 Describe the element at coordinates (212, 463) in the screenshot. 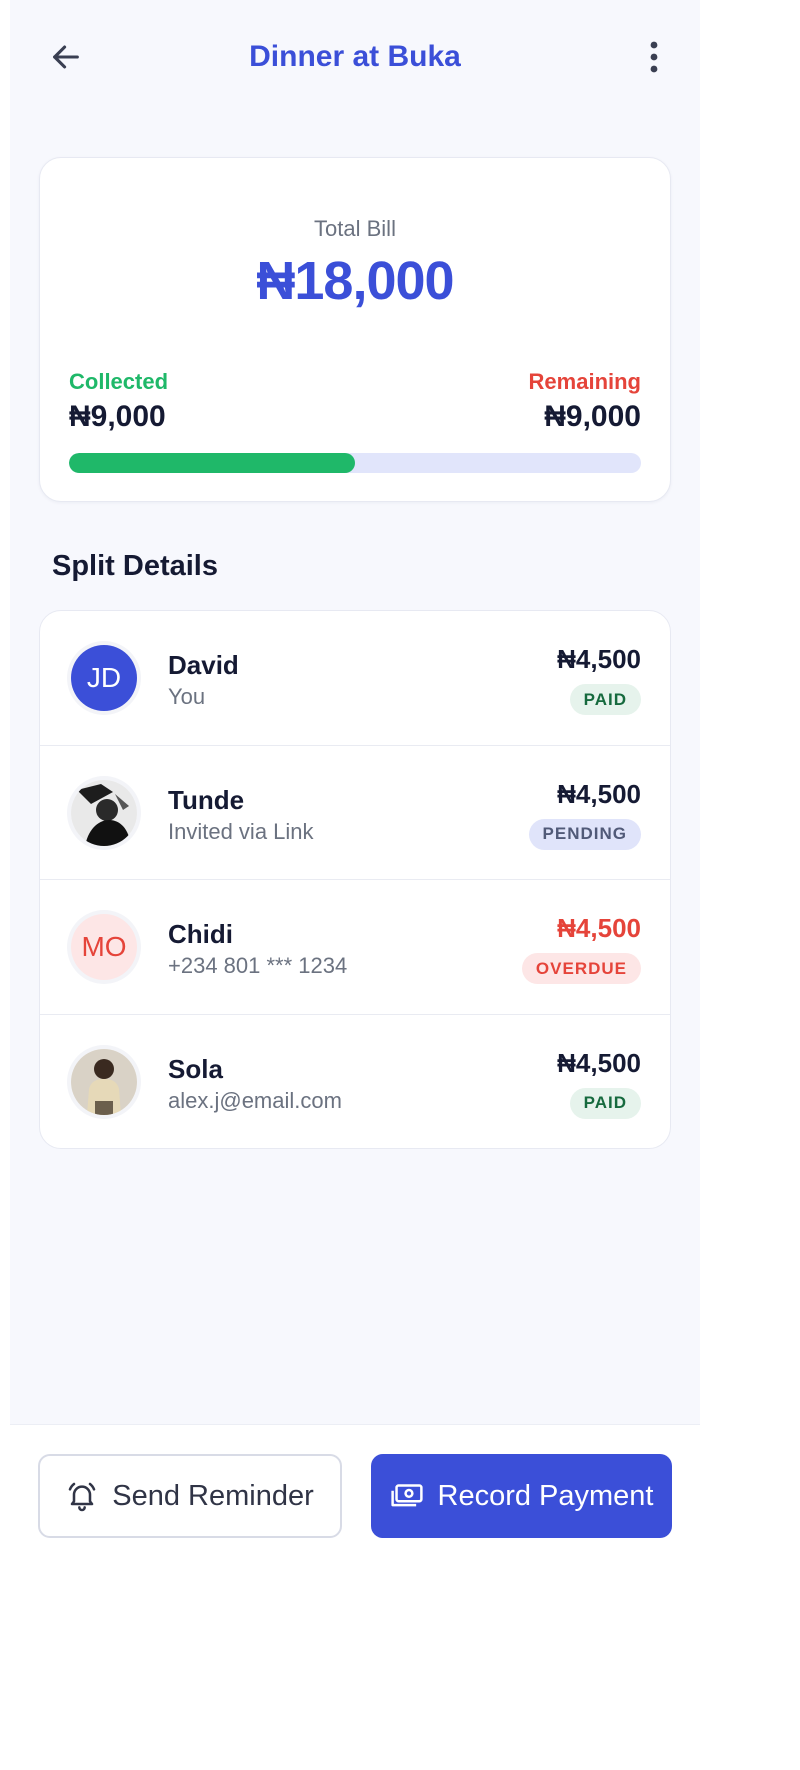

I see `collection-progress-fill` at that location.